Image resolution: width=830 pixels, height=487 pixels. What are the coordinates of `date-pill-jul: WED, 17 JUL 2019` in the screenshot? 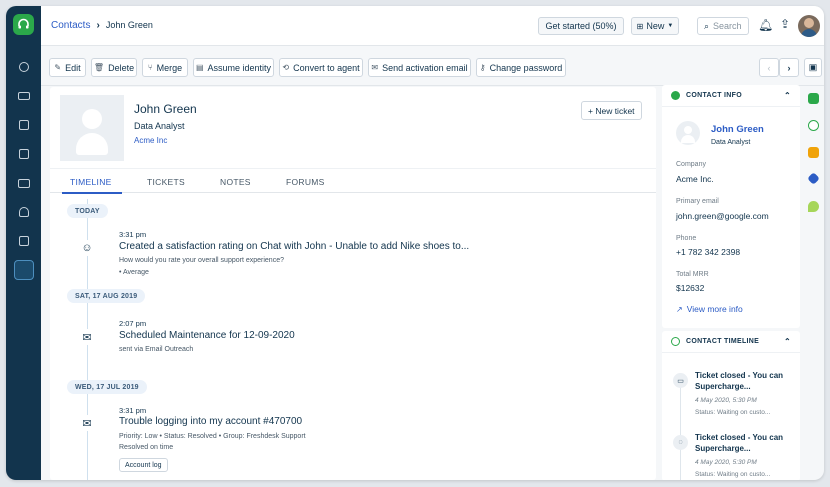 It's located at (107, 387).